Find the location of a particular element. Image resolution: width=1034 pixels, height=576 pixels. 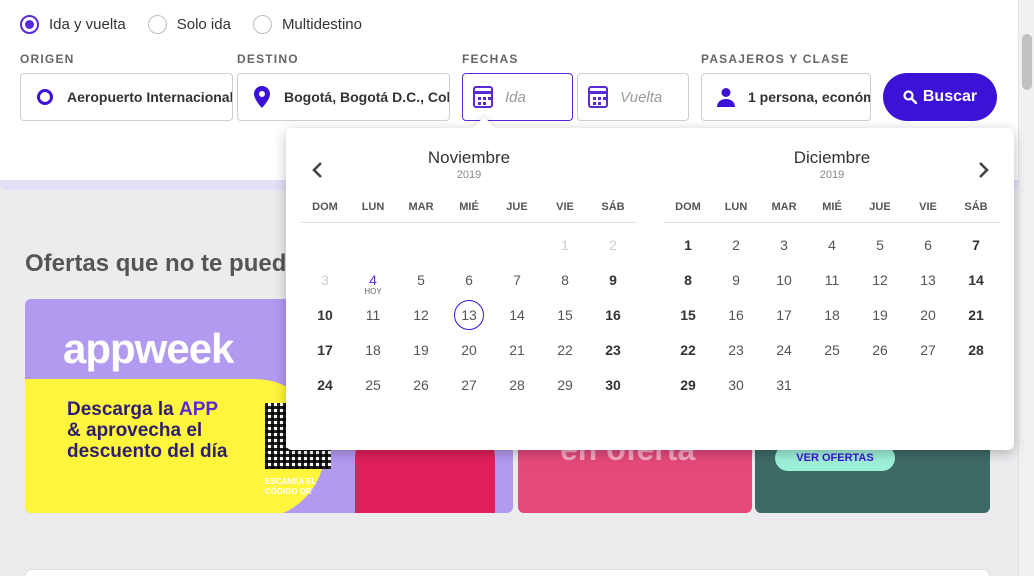

search-button: Buscar is located at coordinates (940, 97).